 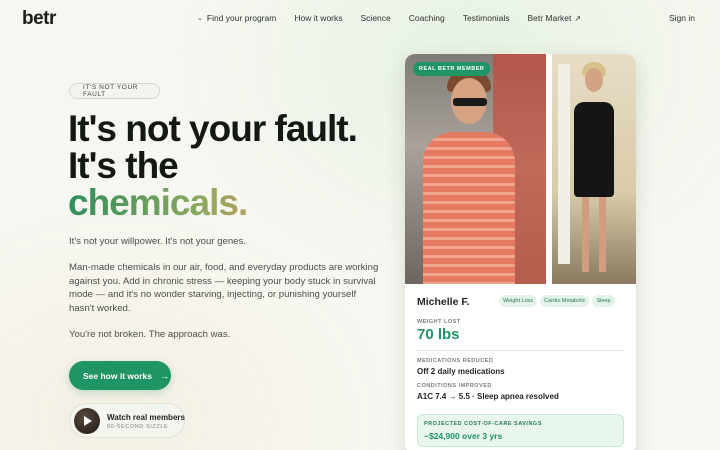 What do you see at coordinates (463, 436) in the screenshot?
I see `savings-value: ~$24,900 over 3 yrs` at bounding box center [463, 436].